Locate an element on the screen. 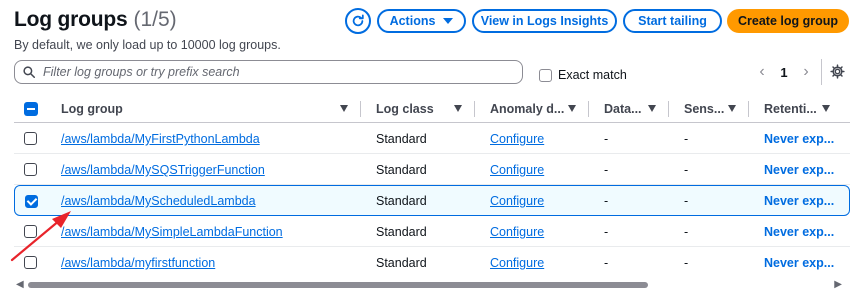 This screenshot has width=850, height=300. refresh-button is located at coordinates (358, 21).